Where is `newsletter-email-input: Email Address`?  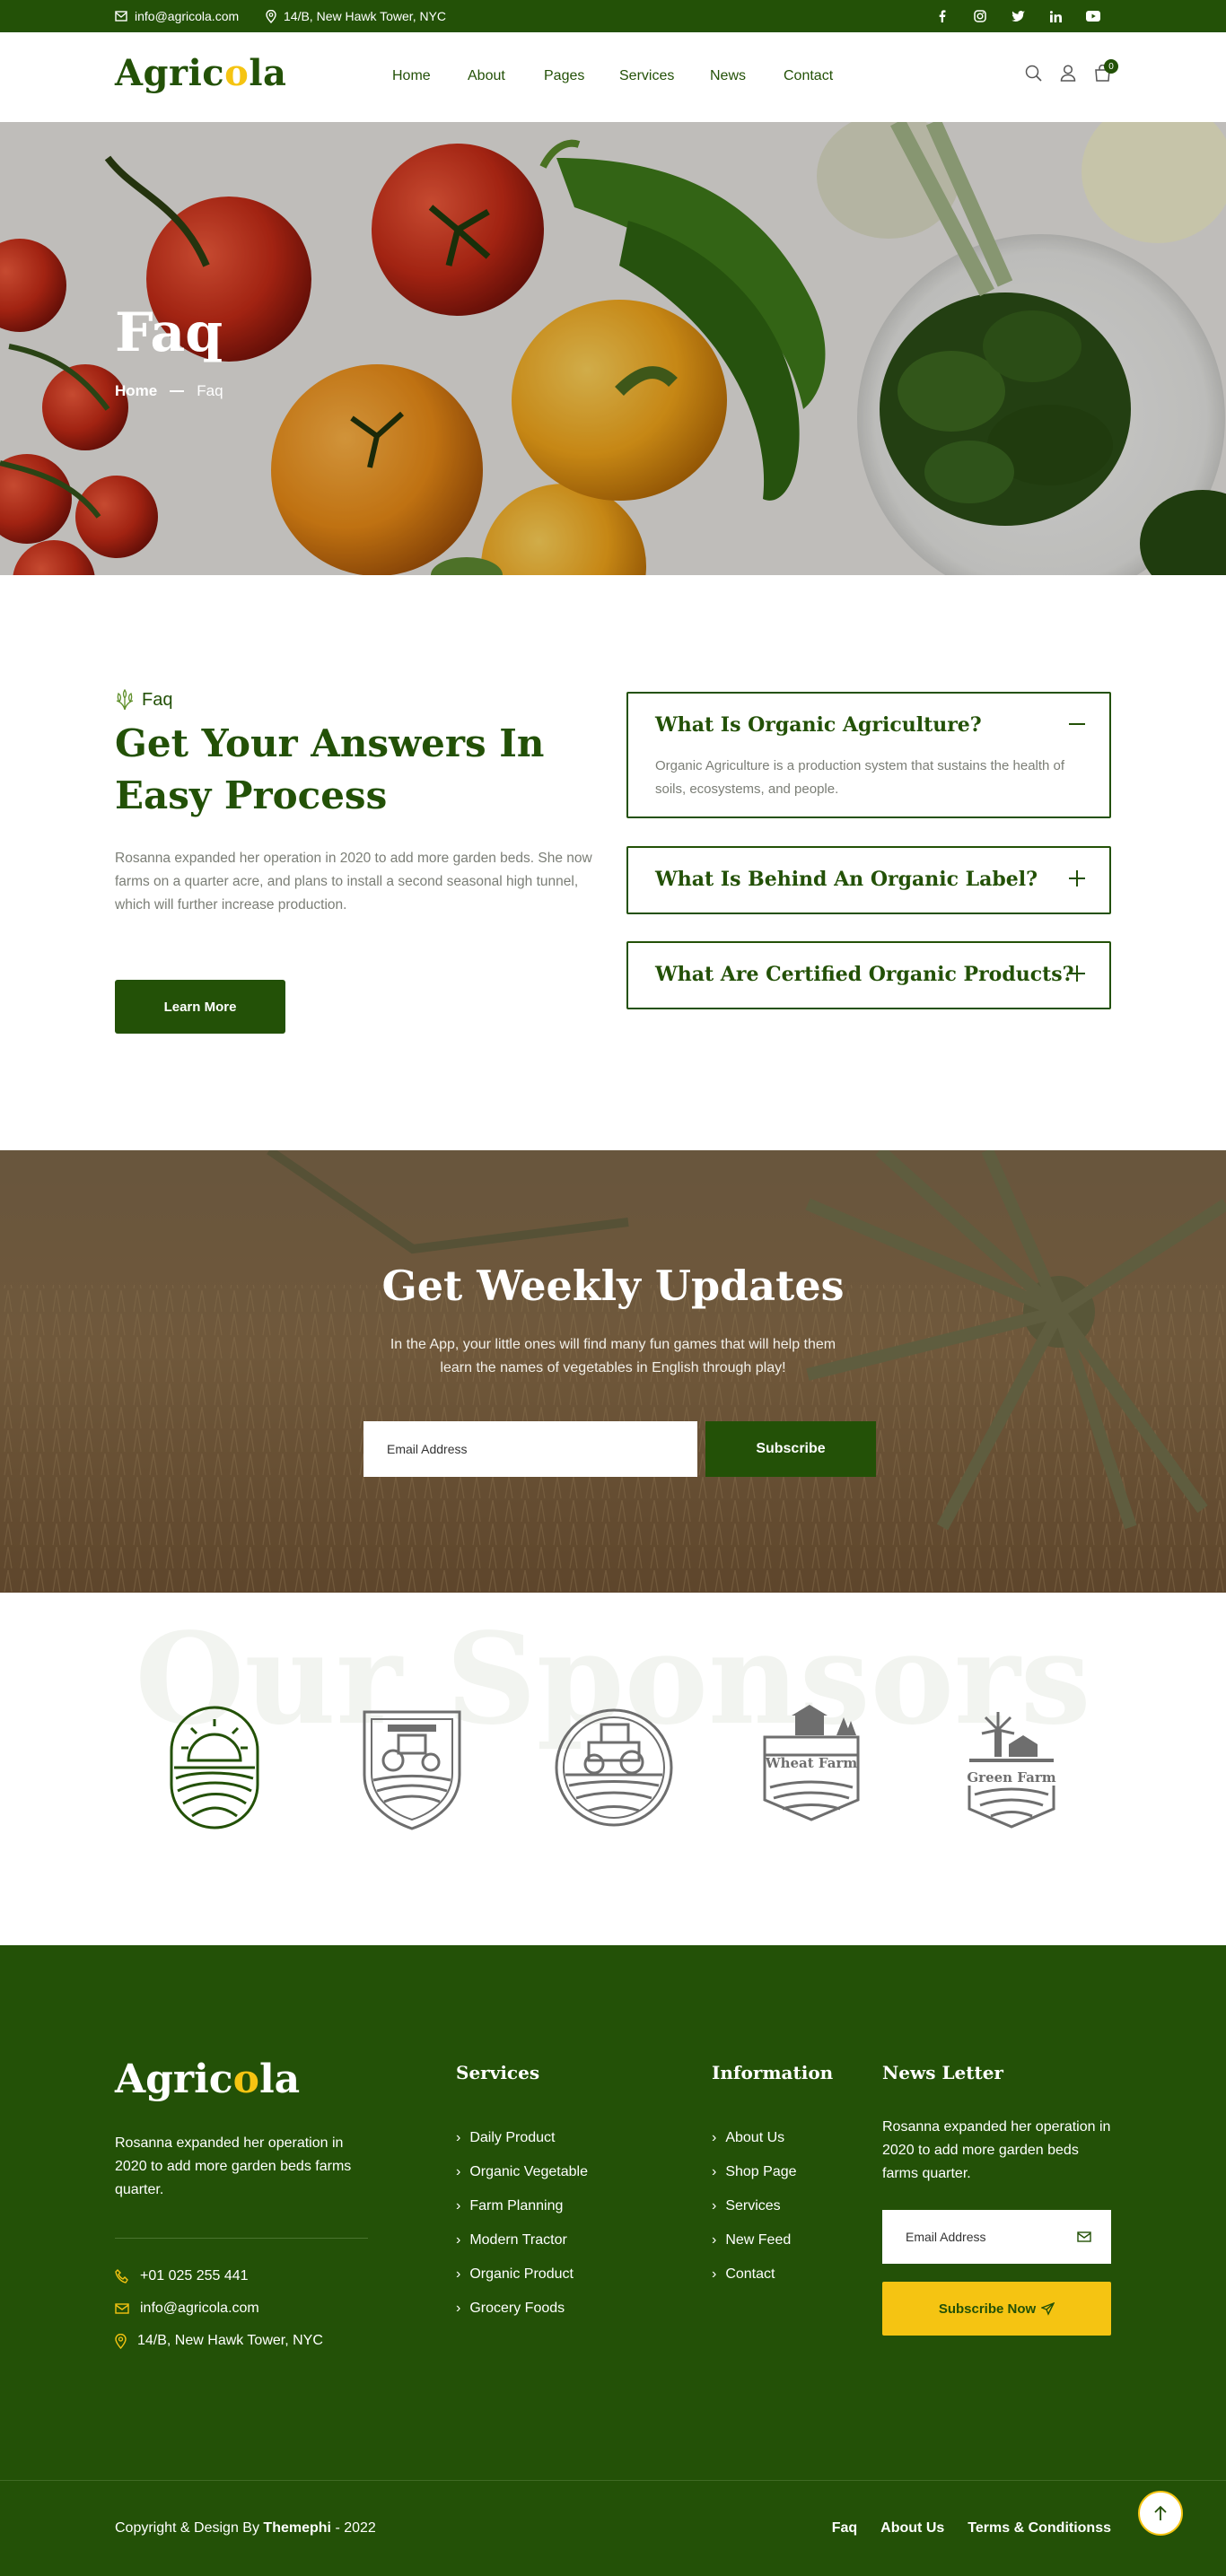 newsletter-email-input: Email Address is located at coordinates (530, 1449).